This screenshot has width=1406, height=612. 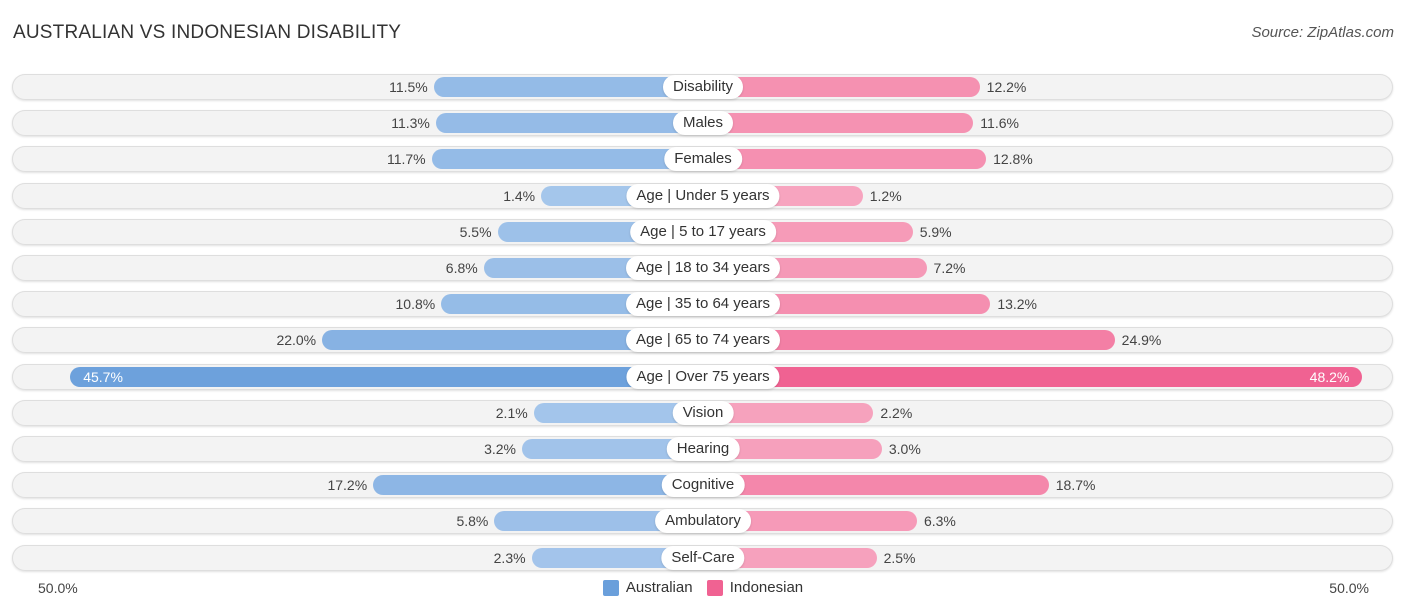 What do you see at coordinates (472, 521) in the screenshot?
I see `value-label-australian: 5.8%` at bounding box center [472, 521].